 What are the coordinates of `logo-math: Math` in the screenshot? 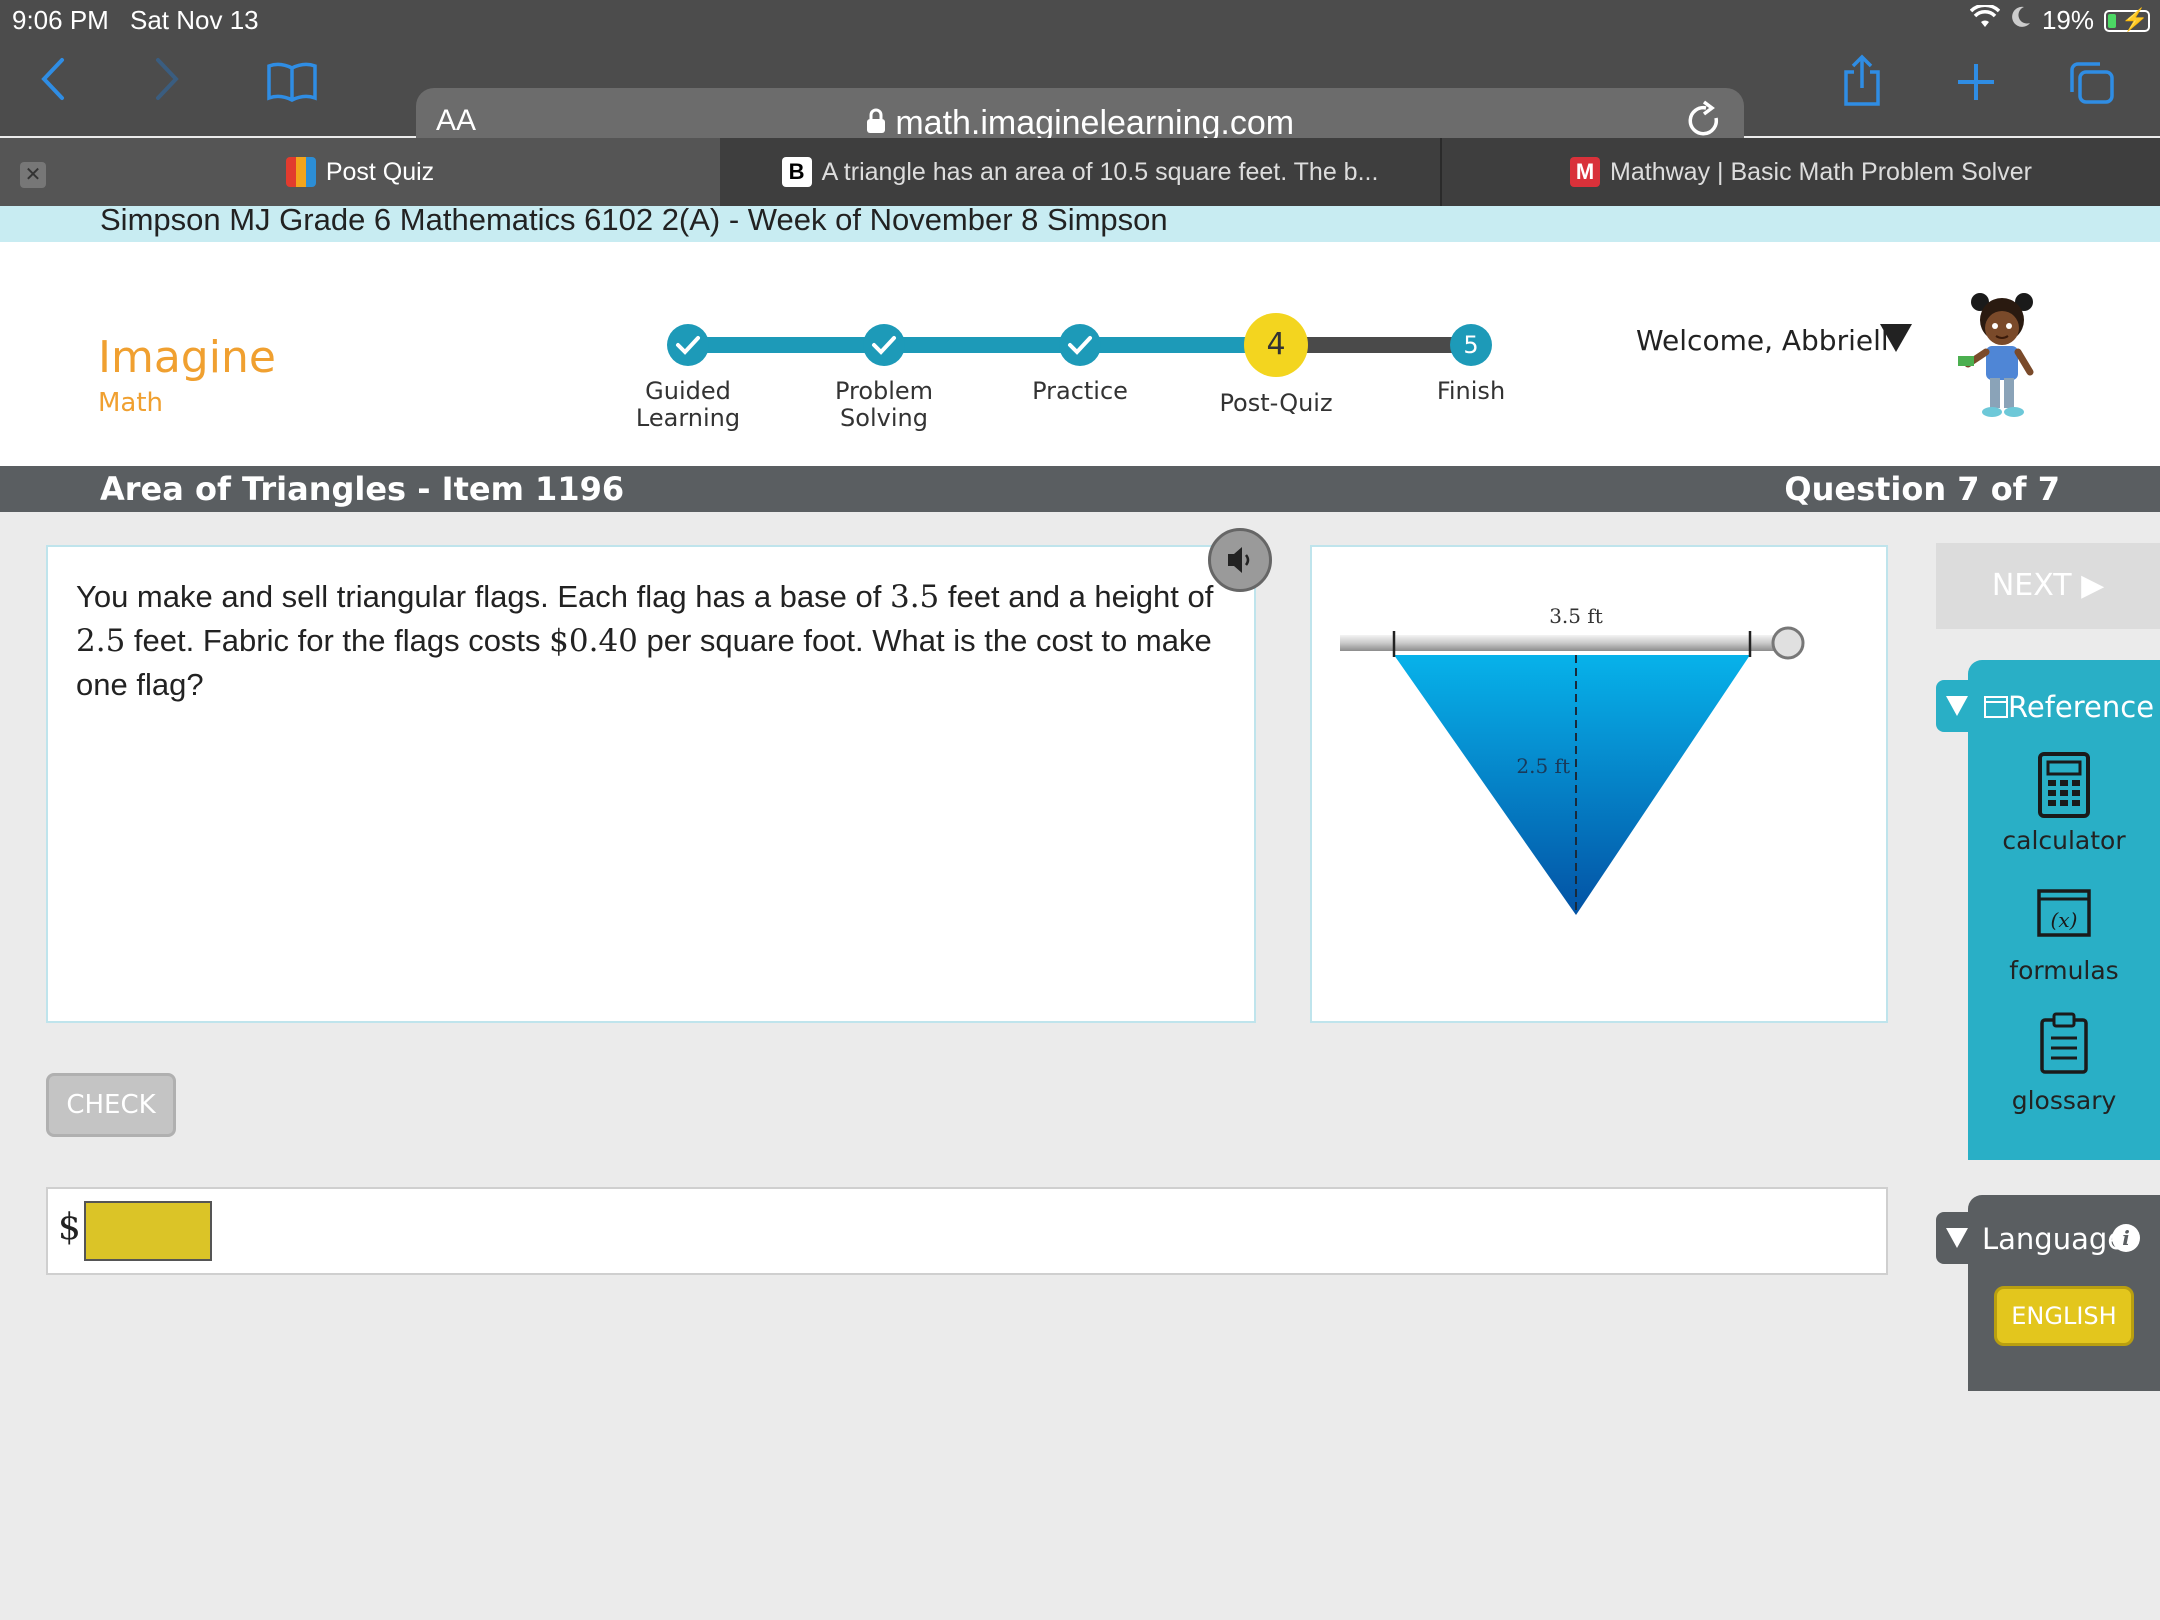 It's located at (131, 403).